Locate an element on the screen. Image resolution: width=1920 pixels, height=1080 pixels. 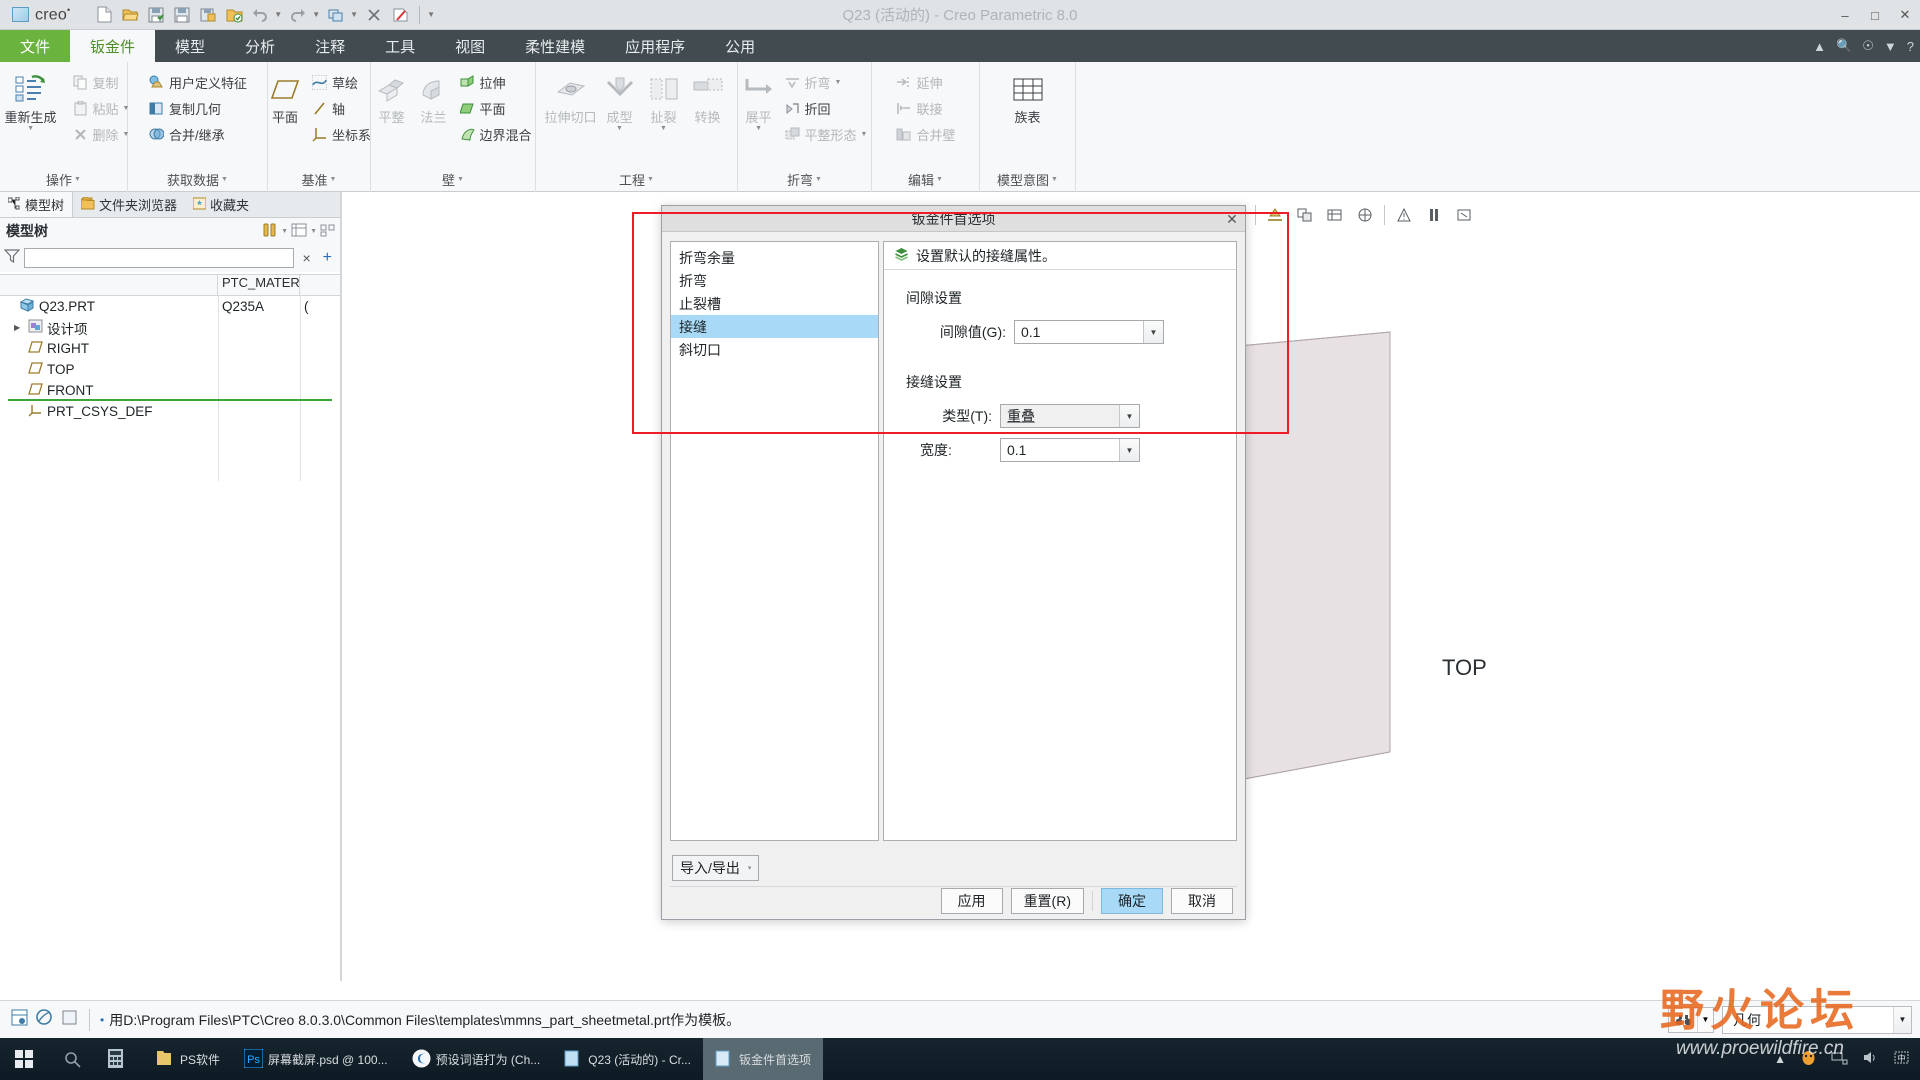
column-header-extra is located at coordinates (320, 285).